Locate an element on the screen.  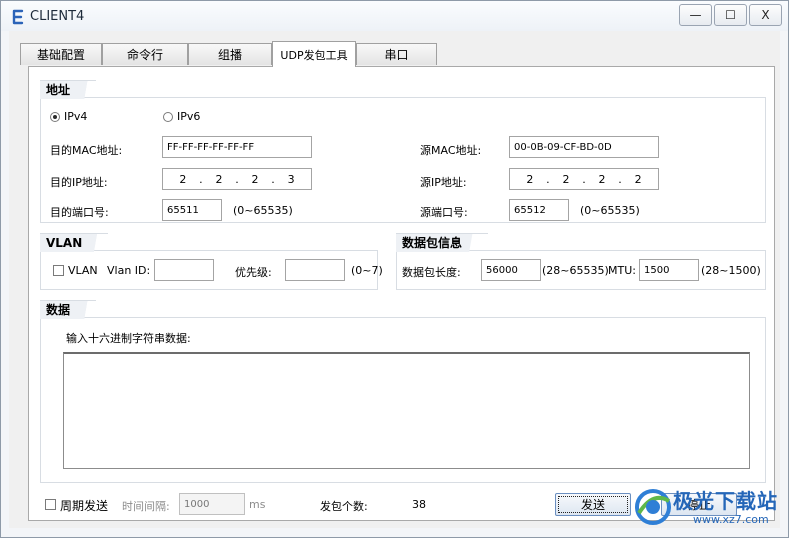
dest-mac-label: 目的MAC地址: is located at coordinates (86, 150).